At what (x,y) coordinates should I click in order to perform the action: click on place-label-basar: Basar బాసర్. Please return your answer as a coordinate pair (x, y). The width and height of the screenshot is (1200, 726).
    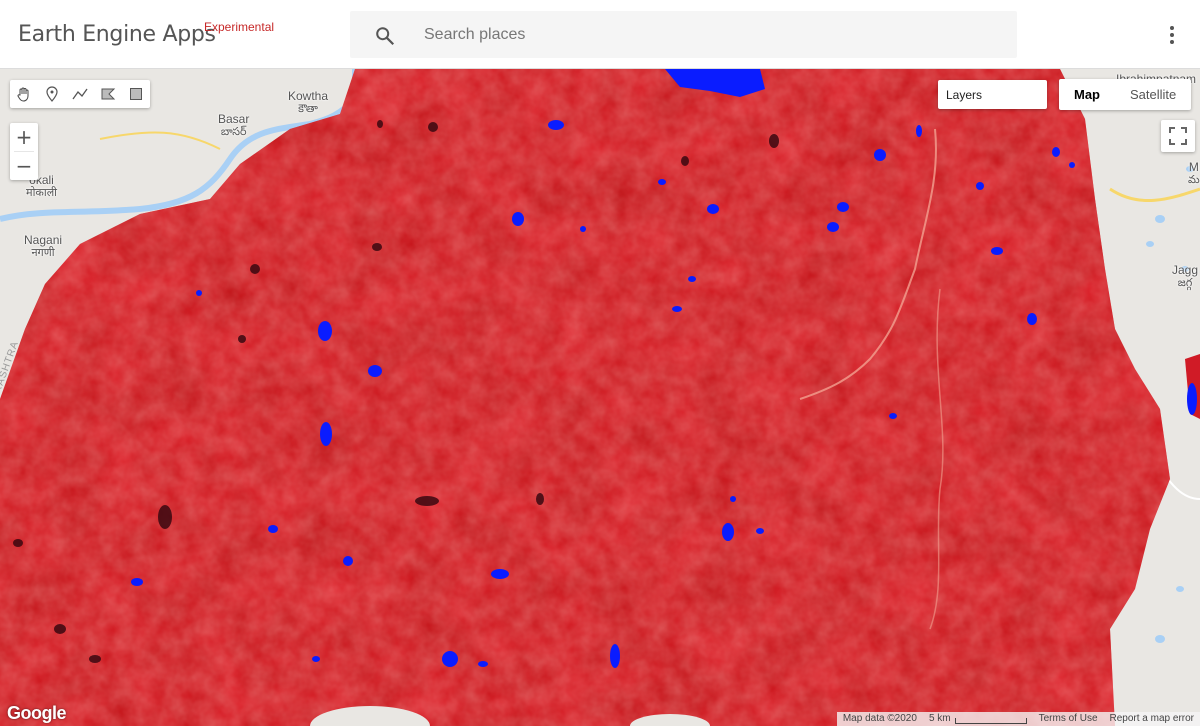
    Looking at the image, I should click on (233, 126).